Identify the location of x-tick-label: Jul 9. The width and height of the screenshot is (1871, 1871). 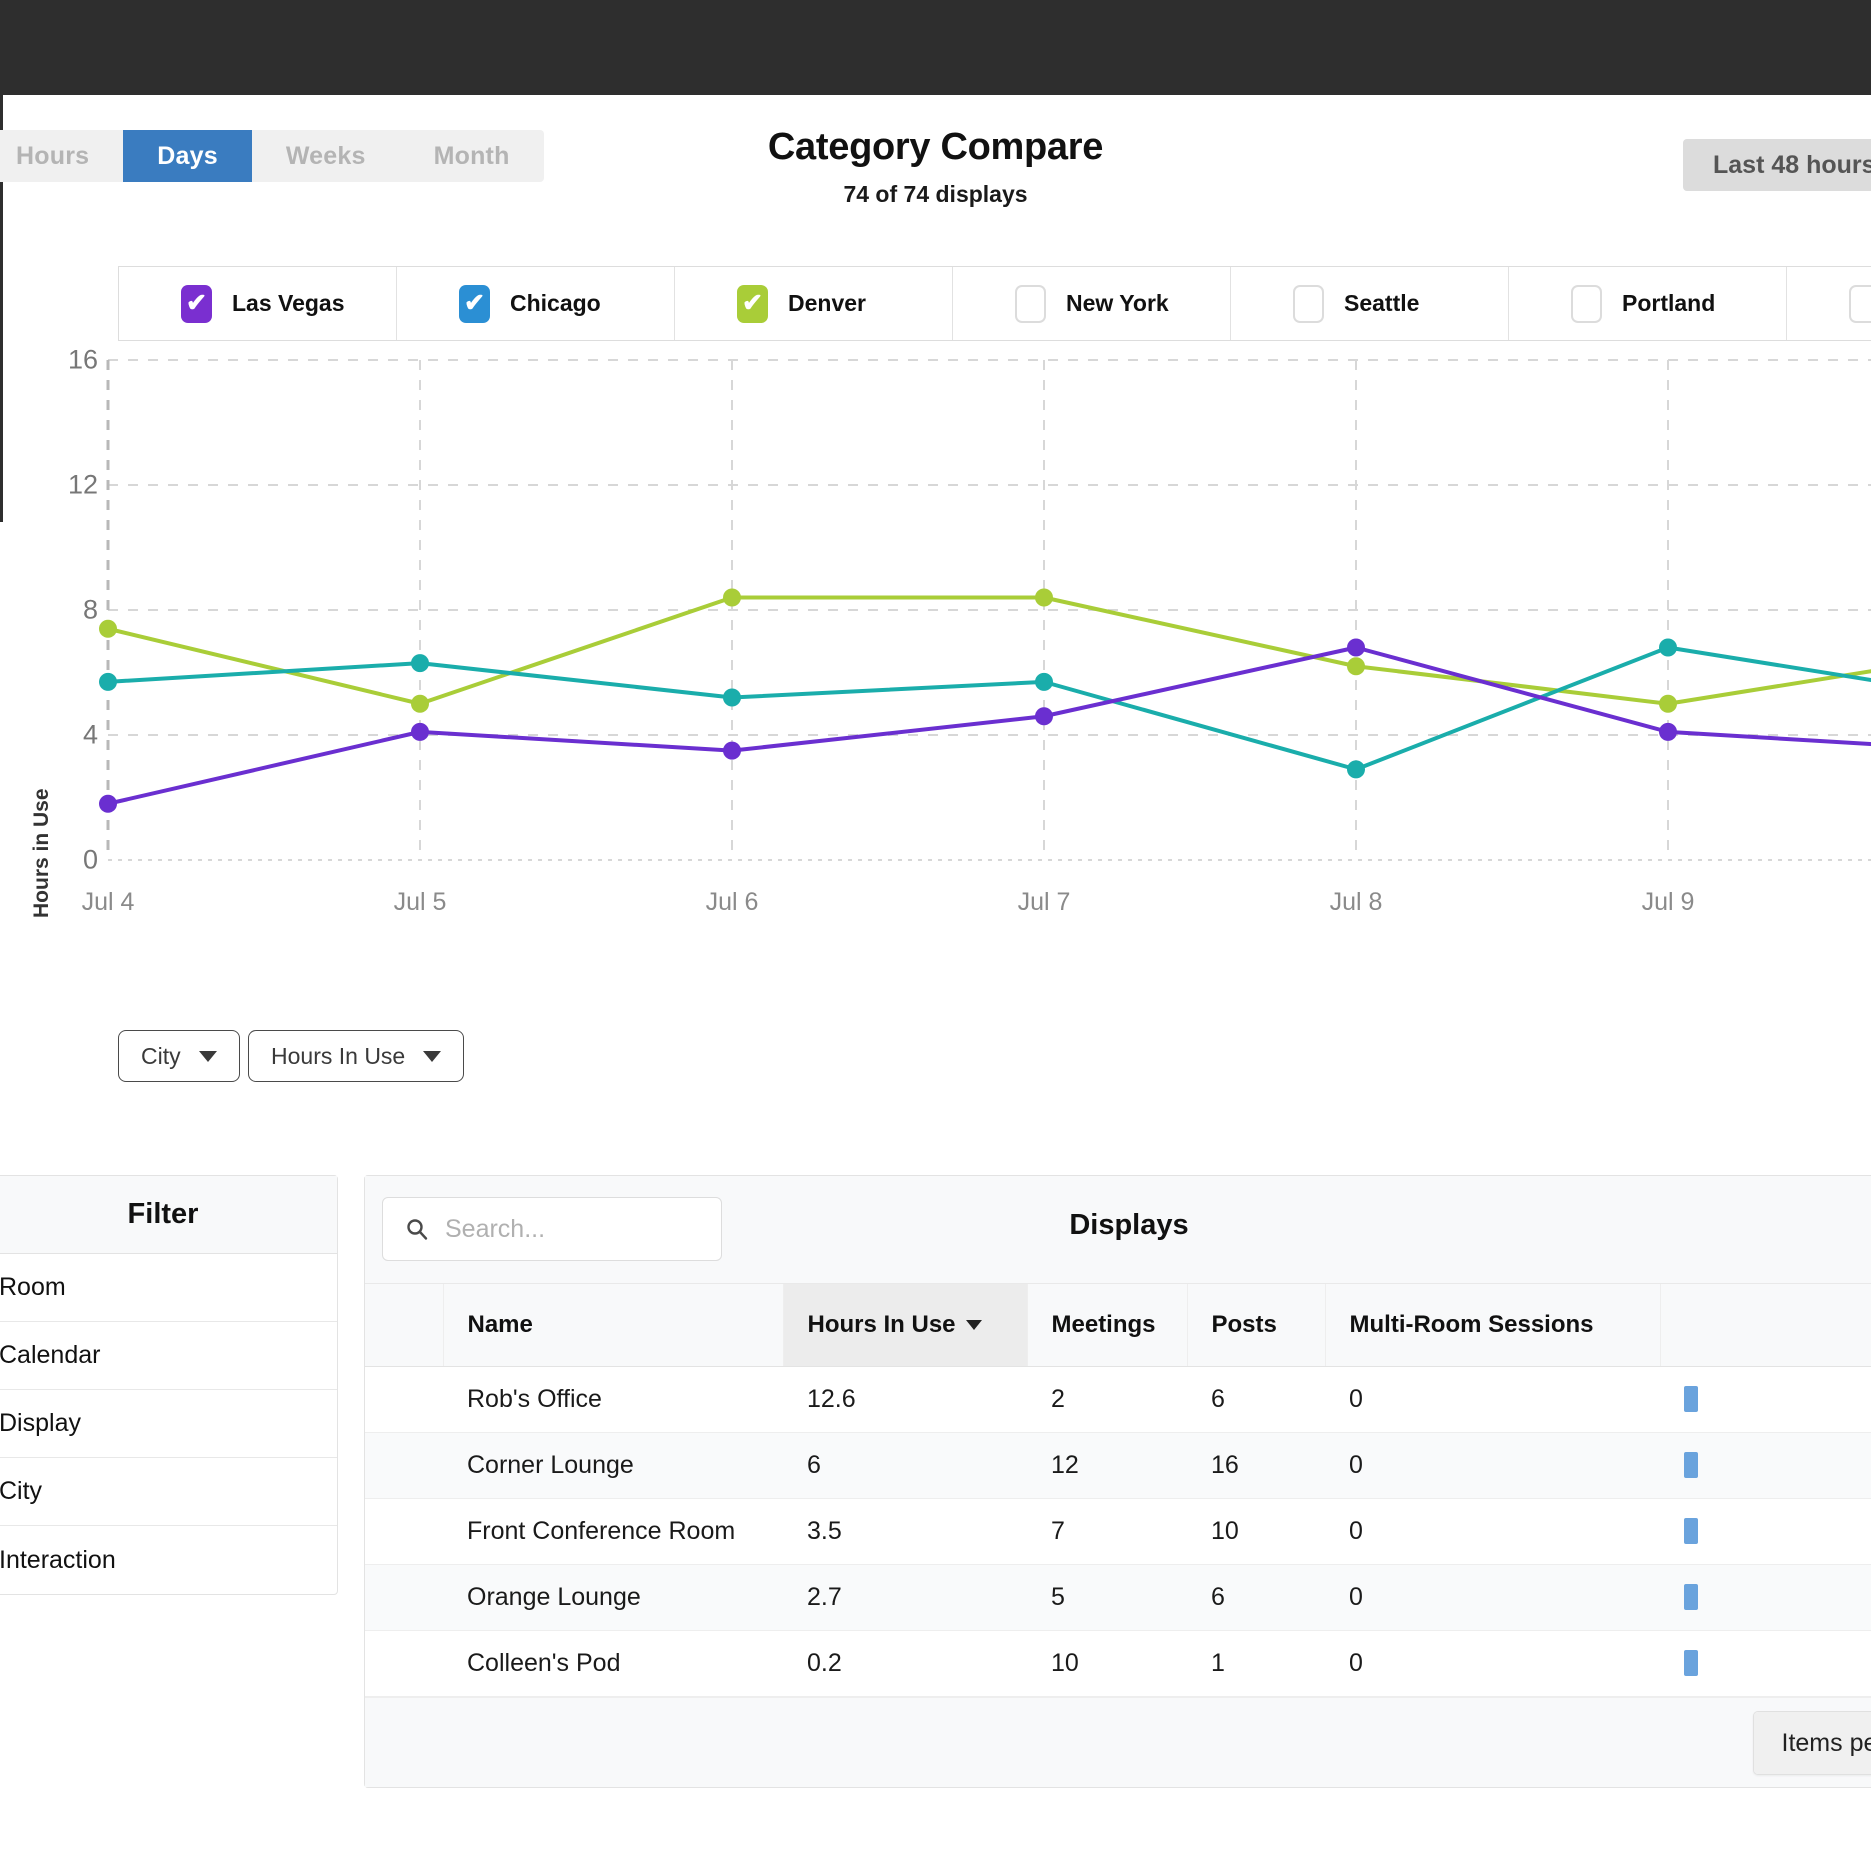
(1668, 902).